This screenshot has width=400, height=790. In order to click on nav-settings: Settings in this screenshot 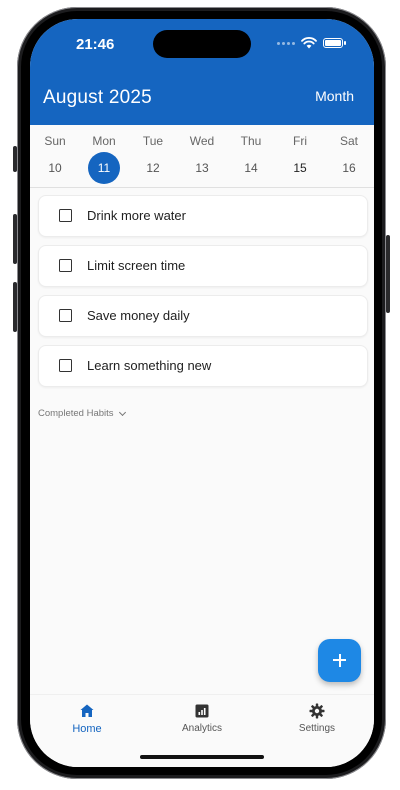, I will do `click(317, 720)`.